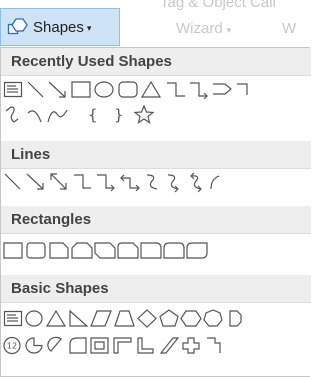 The height and width of the screenshot is (377, 320). I want to click on plaque-shape, so click(213, 345).